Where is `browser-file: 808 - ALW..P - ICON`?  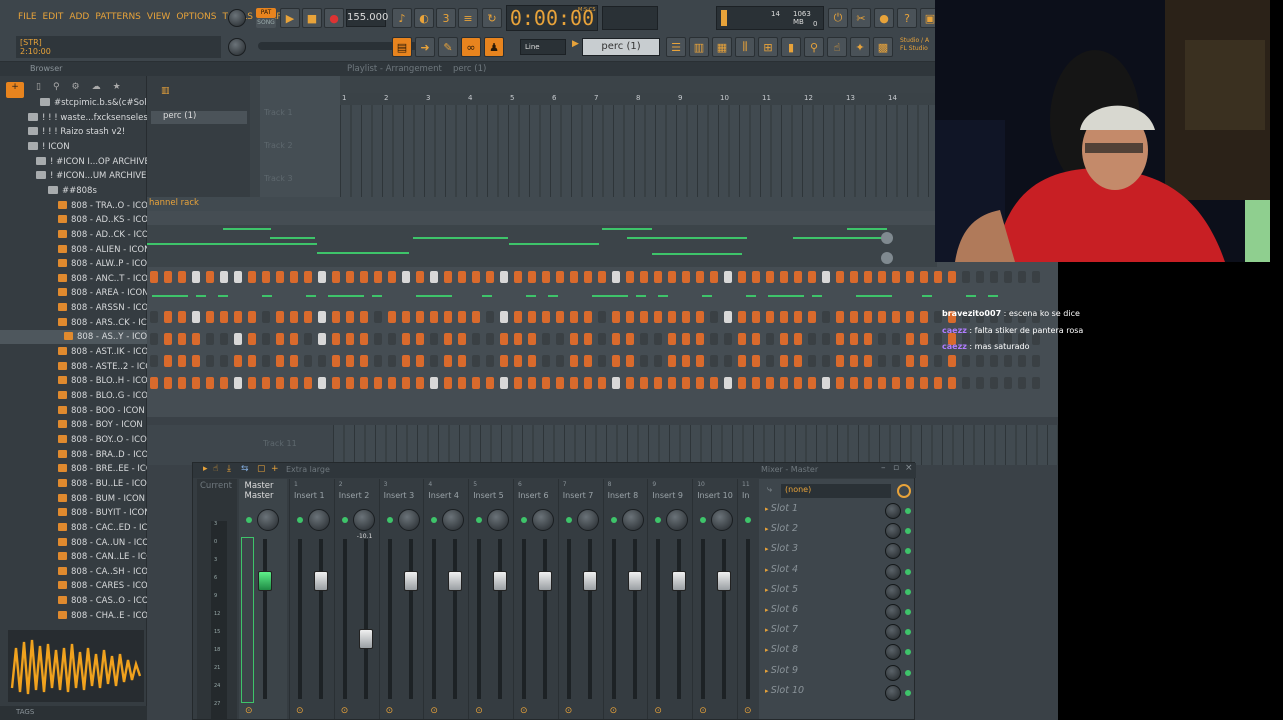 browser-file: 808 - ALW..P - ICON is located at coordinates (73, 264).